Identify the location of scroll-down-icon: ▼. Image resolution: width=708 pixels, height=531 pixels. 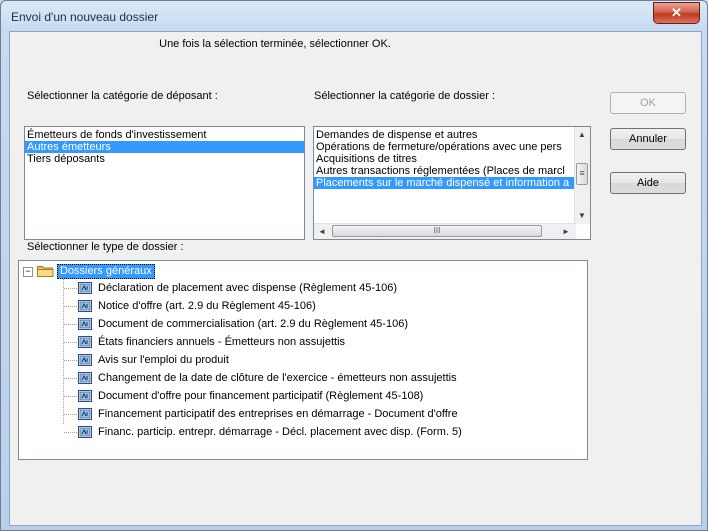
(582, 215).